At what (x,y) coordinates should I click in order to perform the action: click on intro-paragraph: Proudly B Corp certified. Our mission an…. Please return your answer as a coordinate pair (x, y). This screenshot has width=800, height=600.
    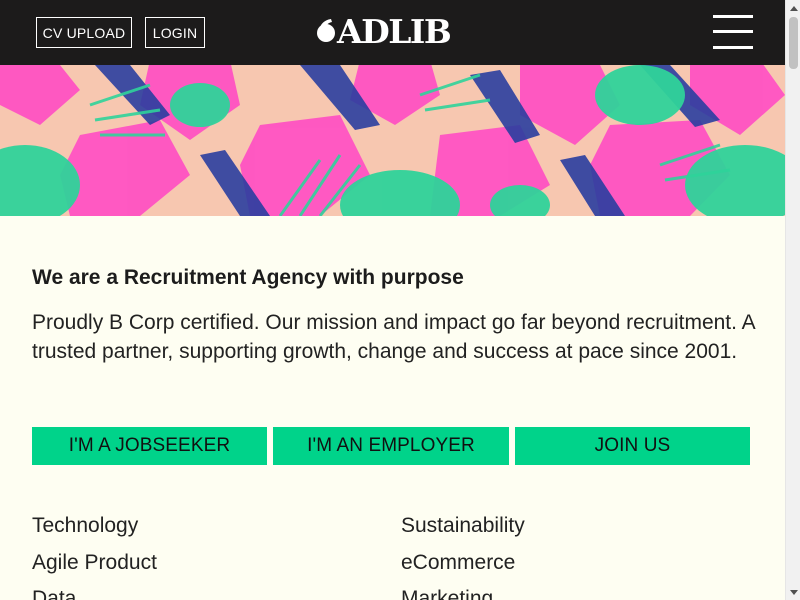
    Looking at the image, I should click on (393, 337).